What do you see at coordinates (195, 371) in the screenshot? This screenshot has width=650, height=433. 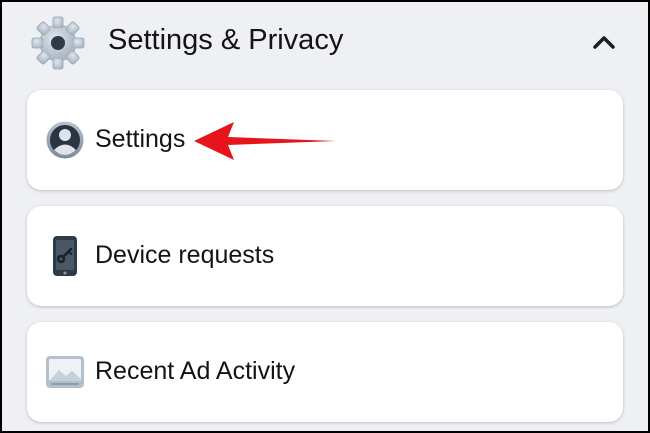 I see `recent-ad-activity-label: Recent Ad Activity` at bounding box center [195, 371].